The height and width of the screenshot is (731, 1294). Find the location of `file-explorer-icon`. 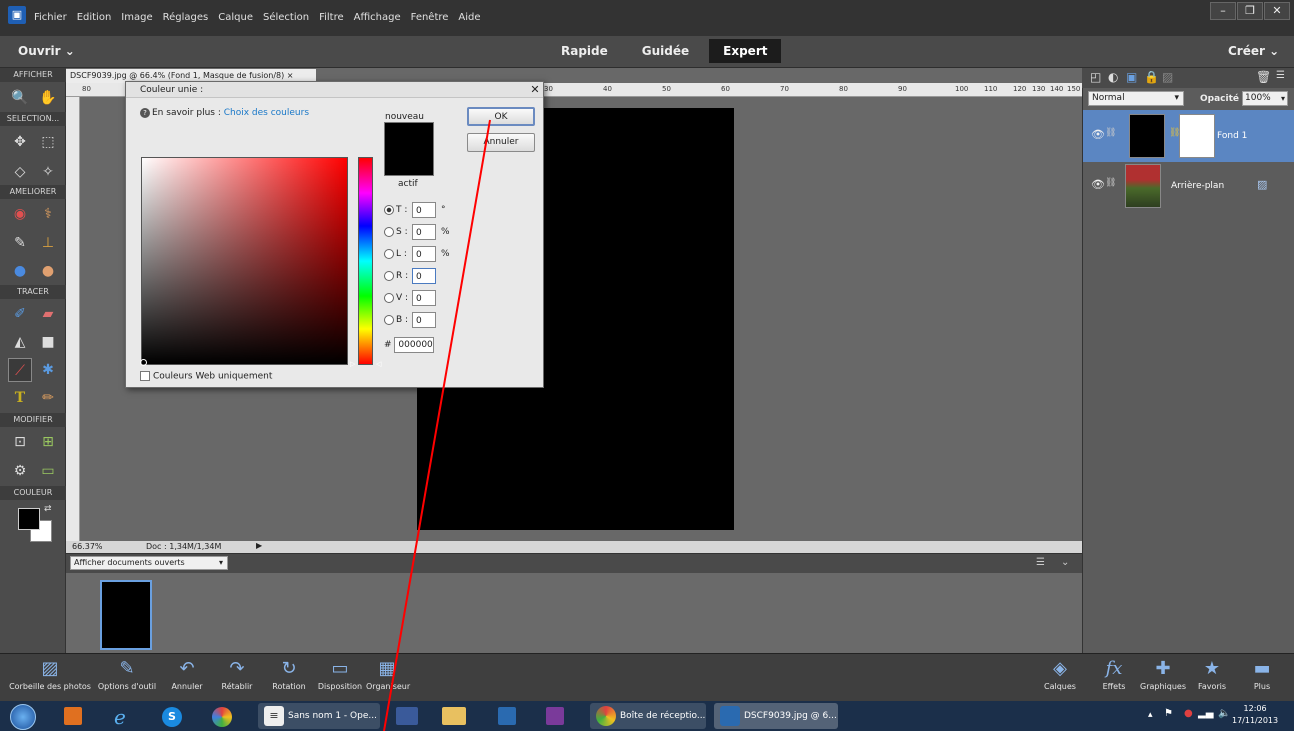

file-explorer-icon is located at coordinates (454, 716).